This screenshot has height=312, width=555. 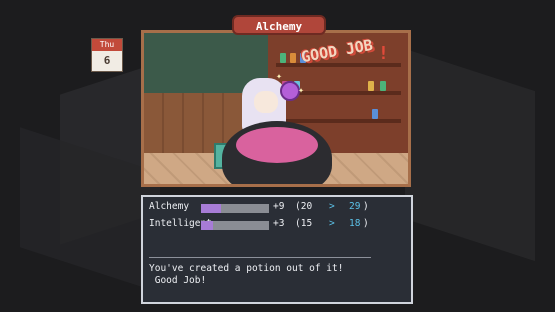 I want to click on message-line-1: You've created a potion out of it!, so click(x=246, y=268).